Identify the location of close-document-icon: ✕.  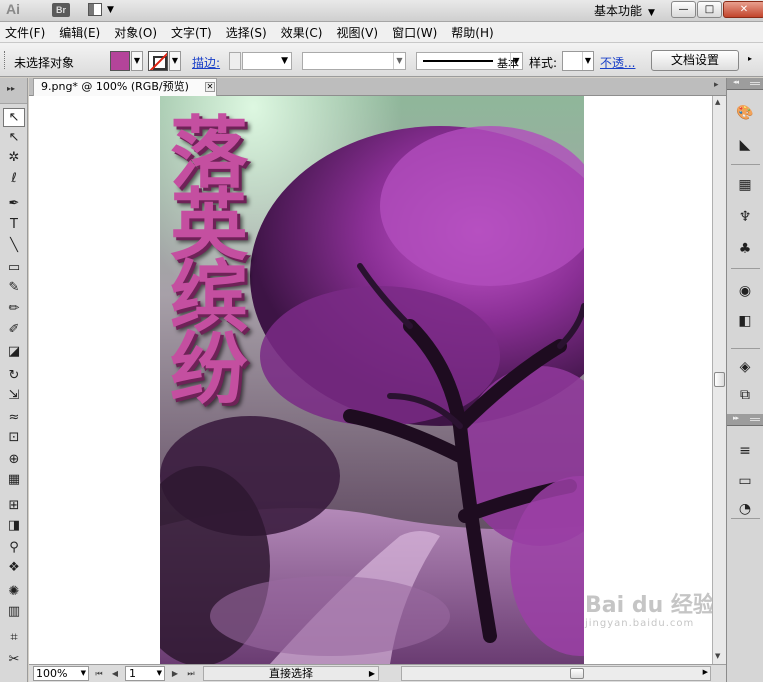
(210, 87).